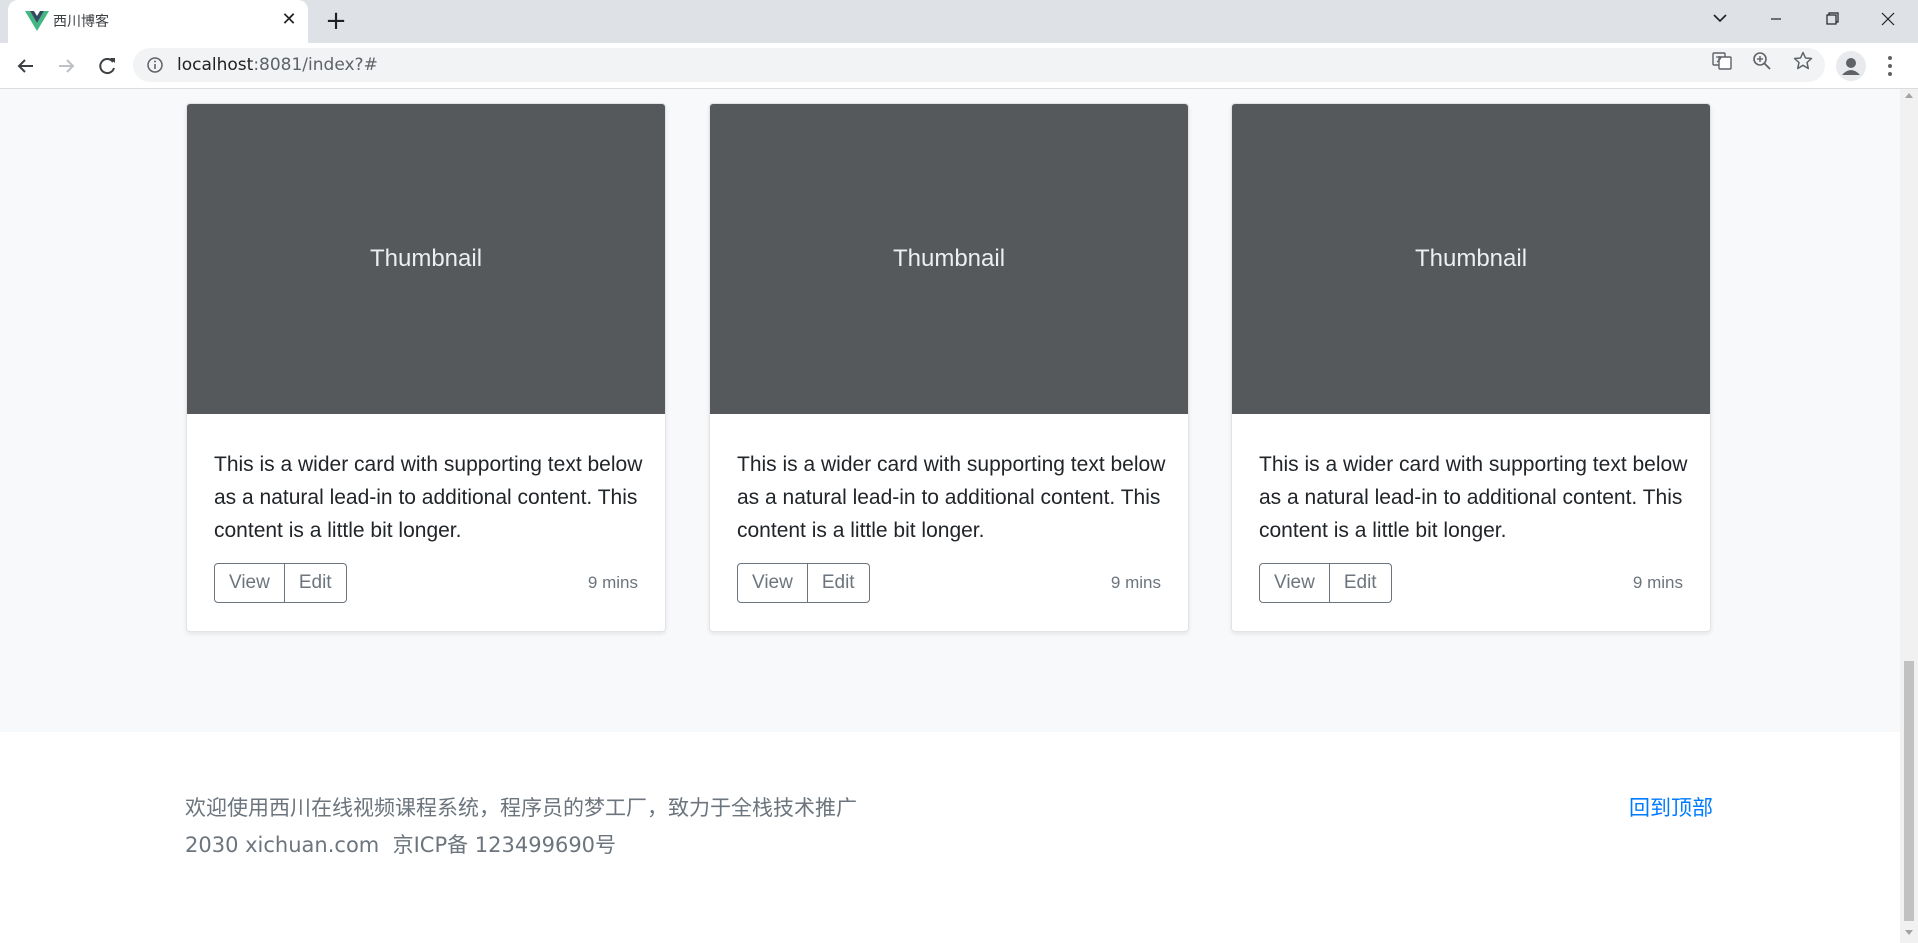 The height and width of the screenshot is (943, 1918). What do you see at coordinates (1890, 66) in the screenshot?
I see `more-menu-icon` at bounding box center [1890, 66].